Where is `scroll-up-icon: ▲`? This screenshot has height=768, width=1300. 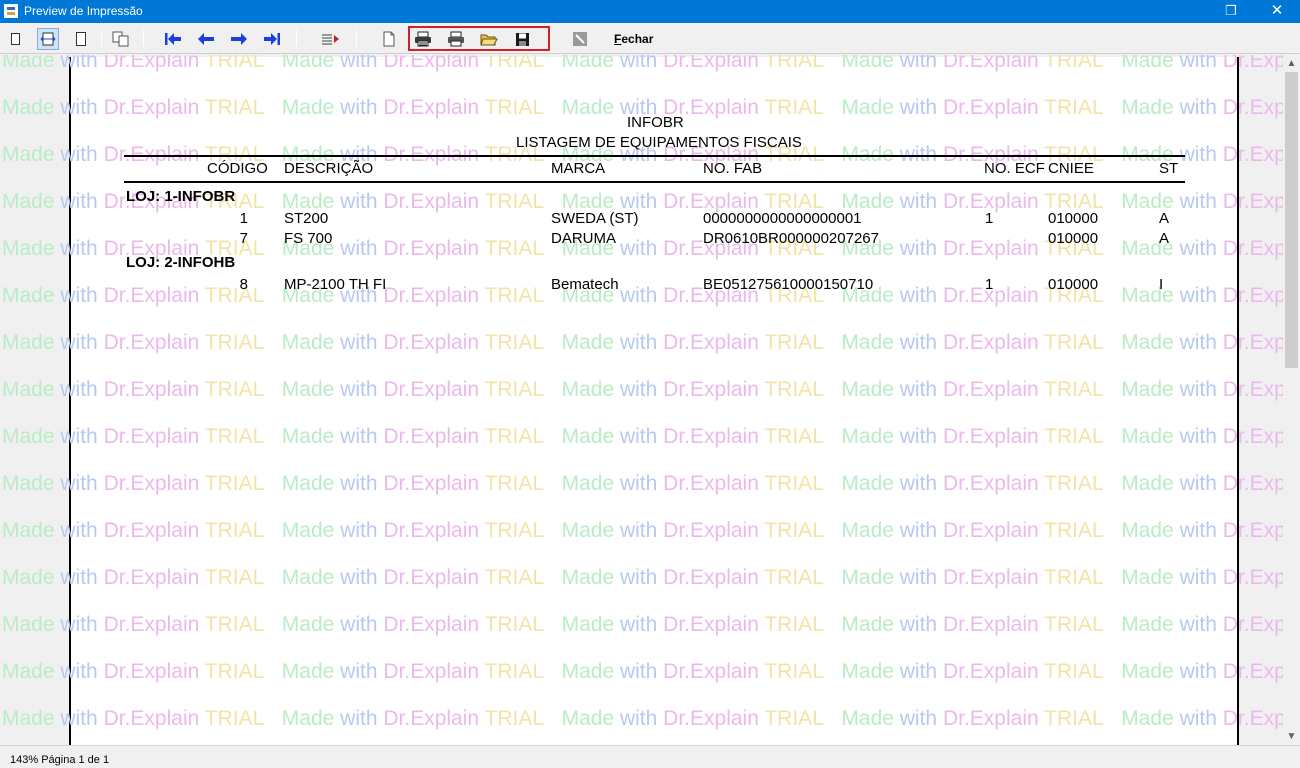
scroll-up-icon: ▲ is located at coordinates (1291, 63).